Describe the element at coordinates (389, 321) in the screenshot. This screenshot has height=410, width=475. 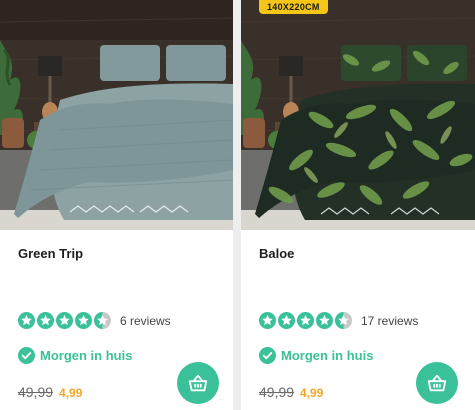
I see `review-count: 17 reviews` at that location.